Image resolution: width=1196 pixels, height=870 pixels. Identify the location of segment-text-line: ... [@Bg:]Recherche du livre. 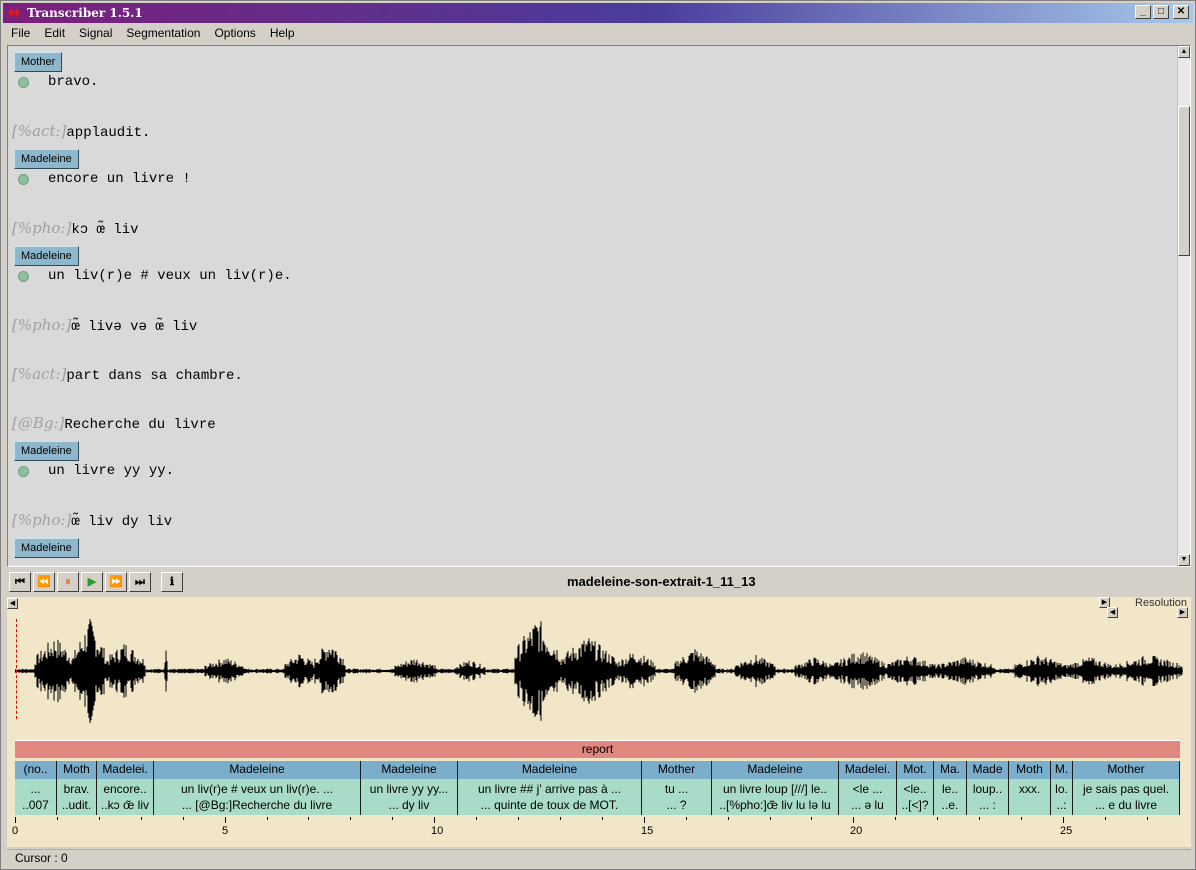
(257, 805).